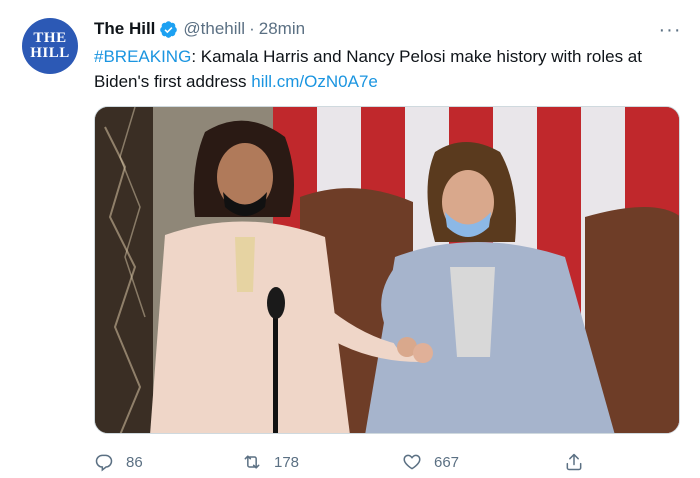  I want to click on hashtag-link: #BREAKING, so click(142, 56).